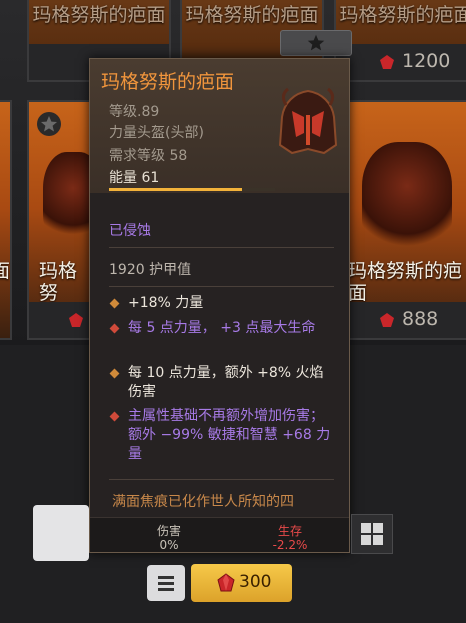  Describe the element at coordinates (130, 231) in the screenshot. I see `corrupted-status: 已侵蚀` at that location.